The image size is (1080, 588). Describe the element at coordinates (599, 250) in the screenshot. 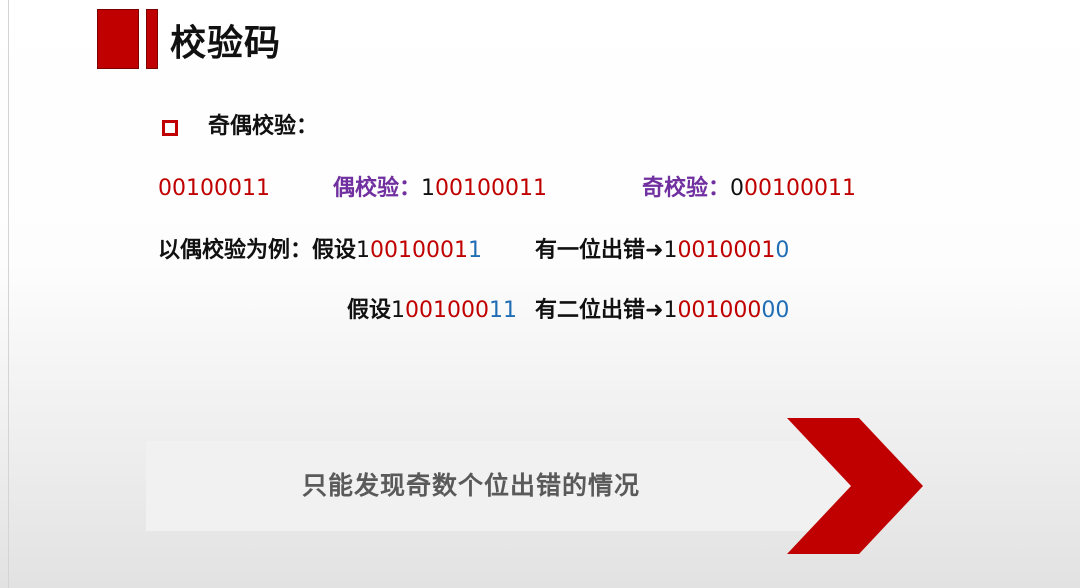

I see `result-text: 有一位出错➜` at that location.